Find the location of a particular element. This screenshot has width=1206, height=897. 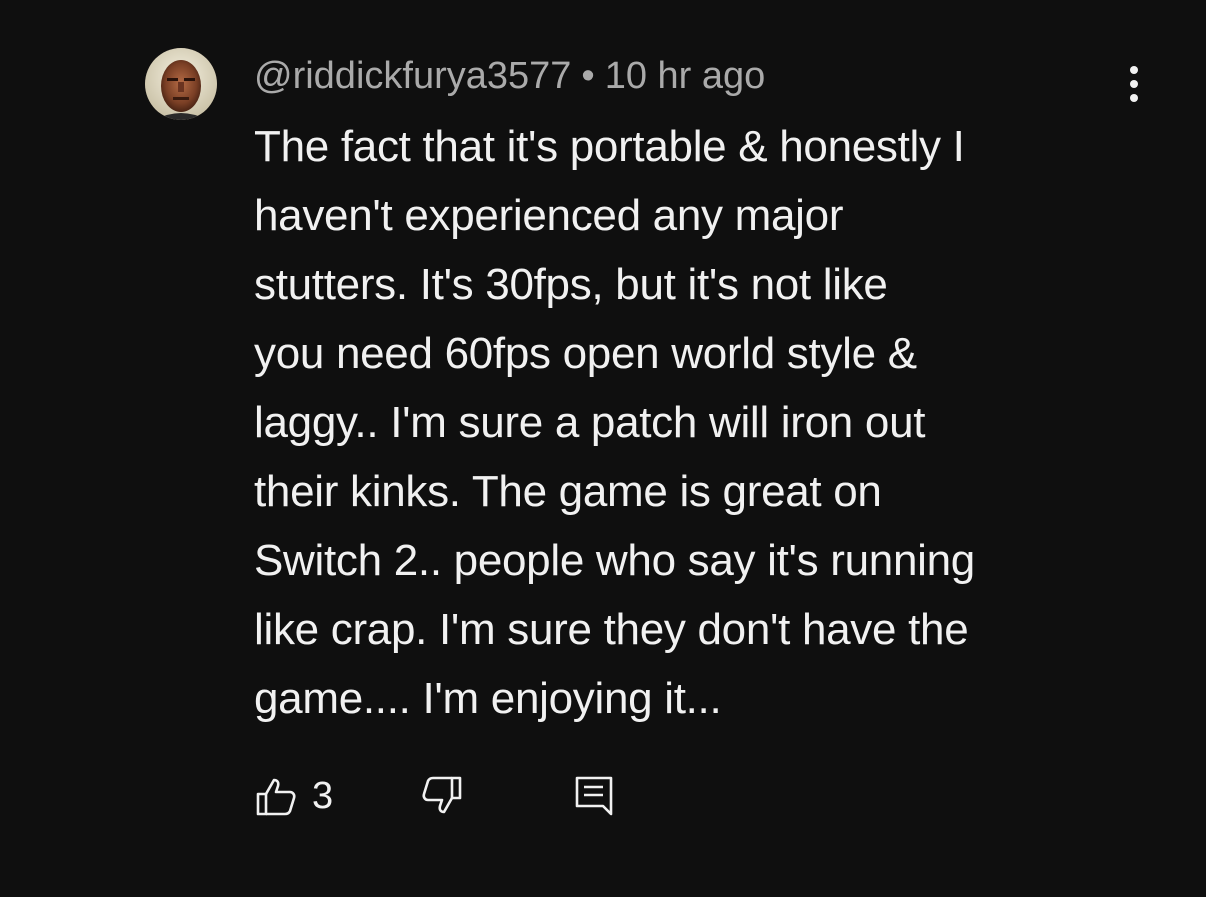

reply-button is located at coordinates (594, 796).